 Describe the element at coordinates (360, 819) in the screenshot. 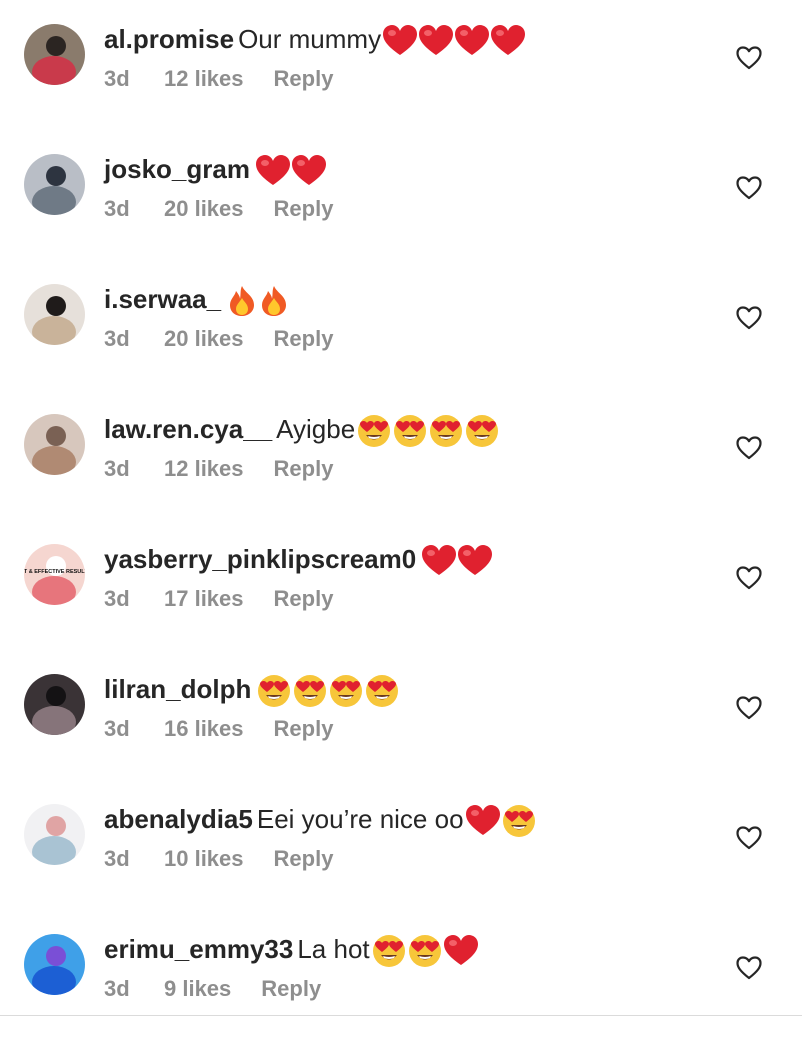

I see `comment-text: Eei you’re nice oo` at that location.